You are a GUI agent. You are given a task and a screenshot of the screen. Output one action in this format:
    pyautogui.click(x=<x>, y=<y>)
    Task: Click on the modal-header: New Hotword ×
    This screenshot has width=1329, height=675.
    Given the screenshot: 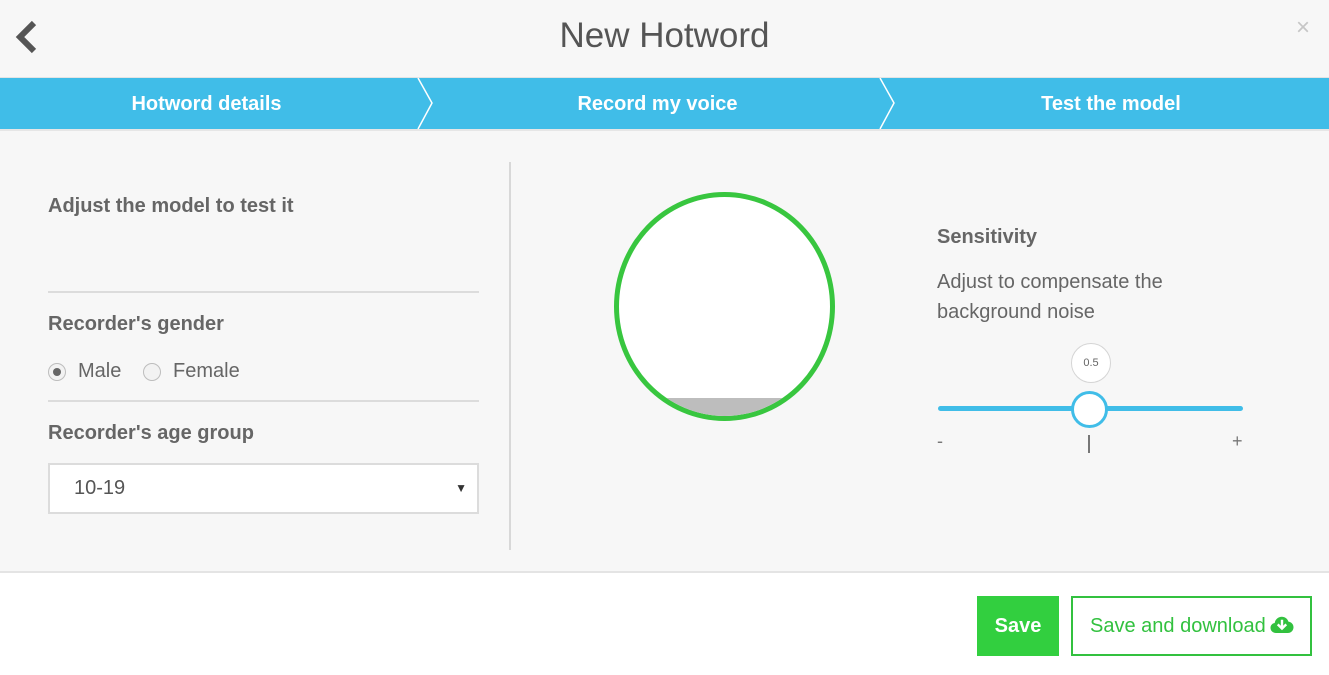 What is the action you would take?
    pyautogui.click(x=664, y=39)
    